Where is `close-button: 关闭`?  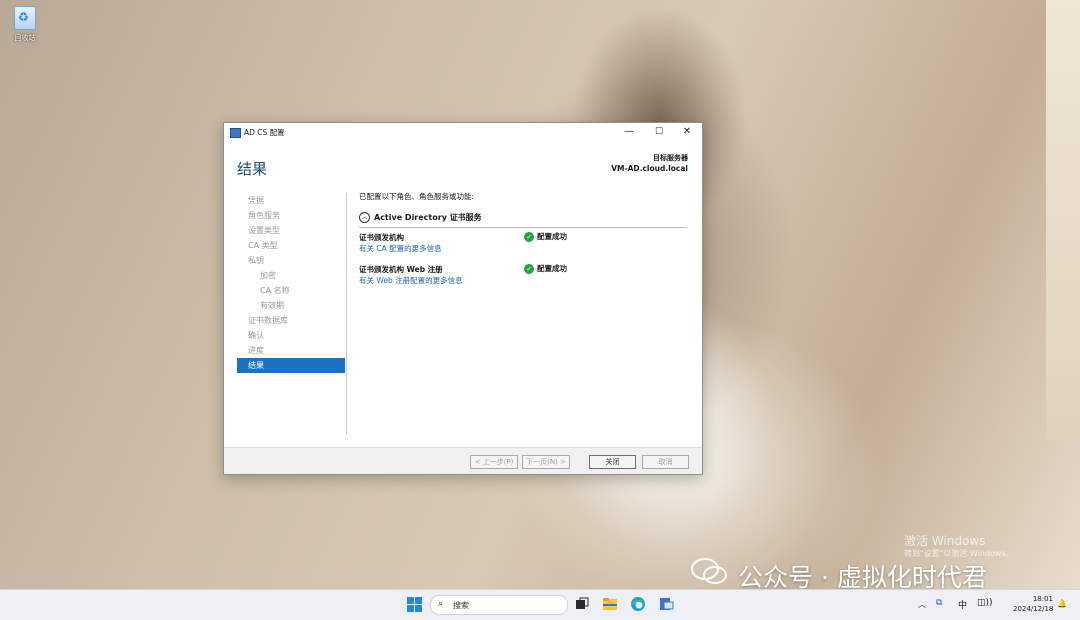 close-button: 关闭 is located at coordinates (612, 462).